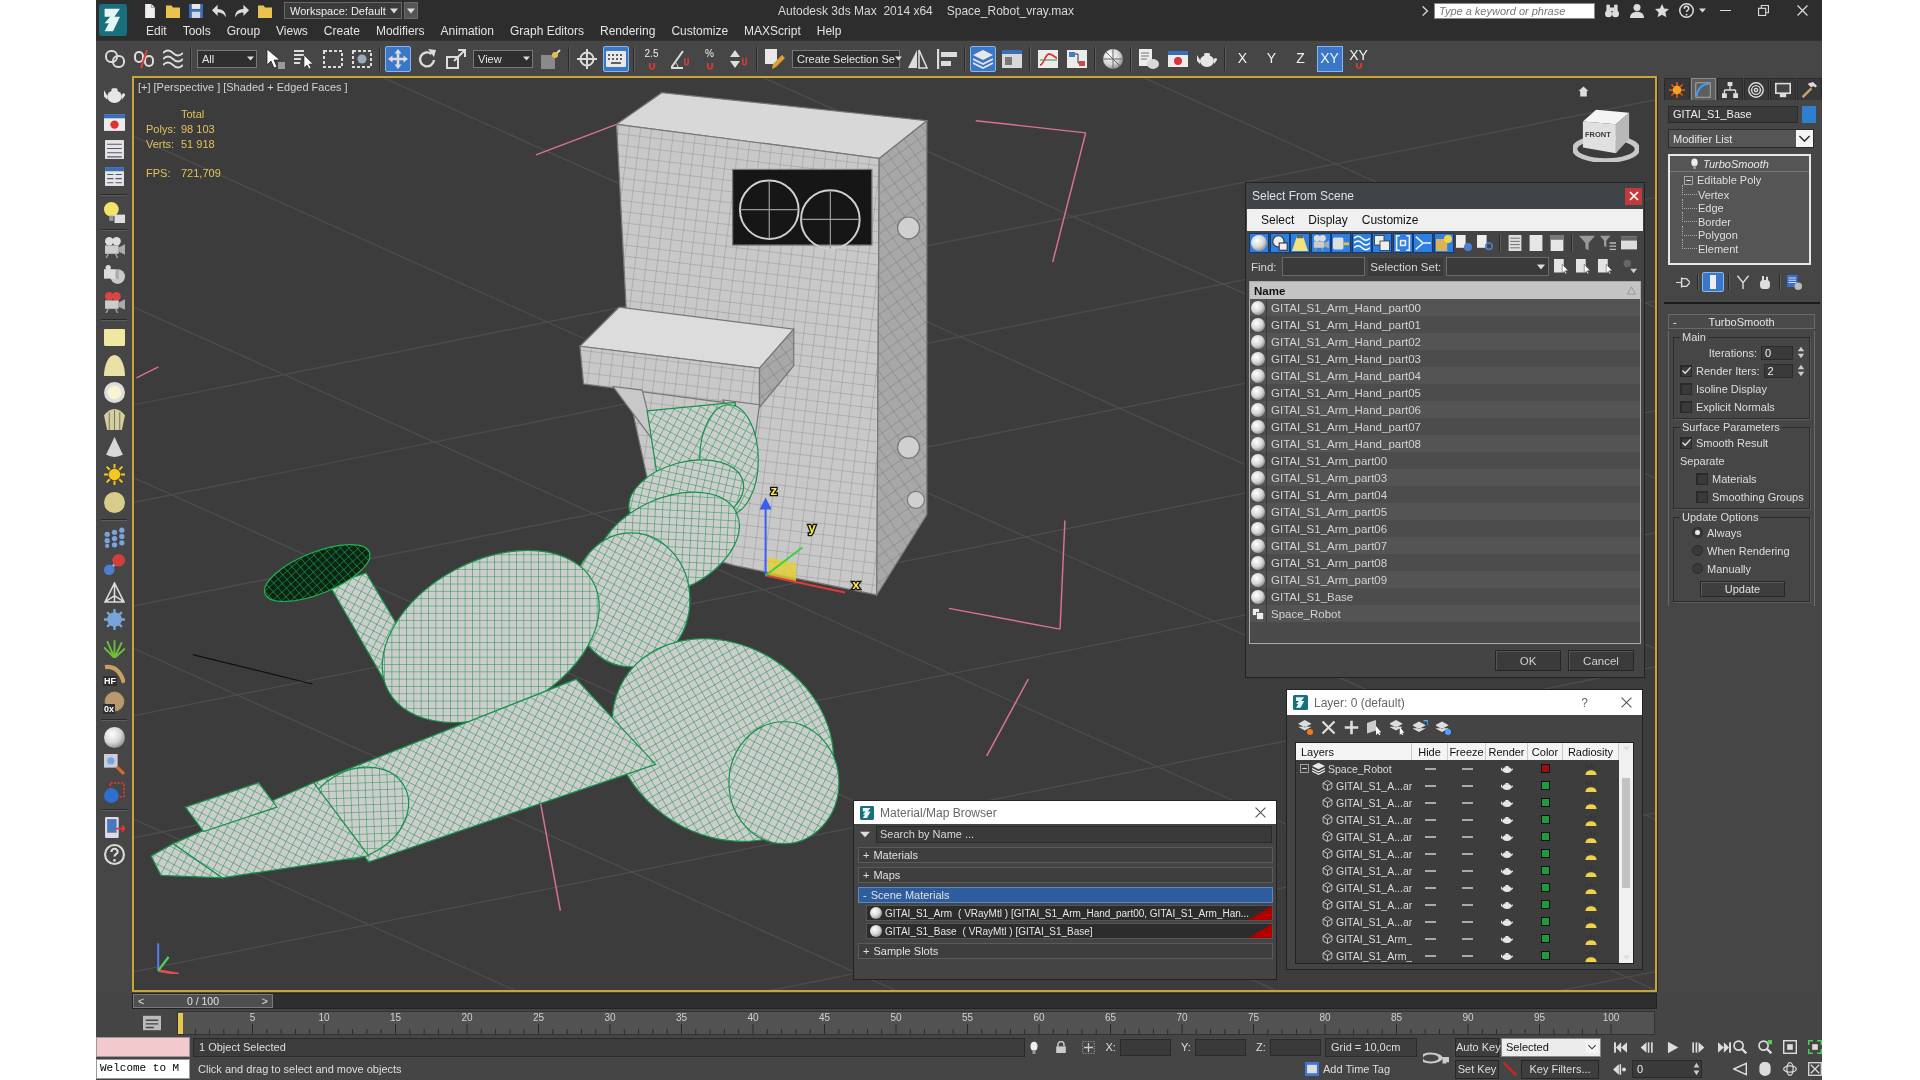 This screenshot has width=1920, height=1080. What do you see at coordinates (1528, 660) in the screenshot?
I see `dialog-button: OK` at bounding box center [1528, 660].